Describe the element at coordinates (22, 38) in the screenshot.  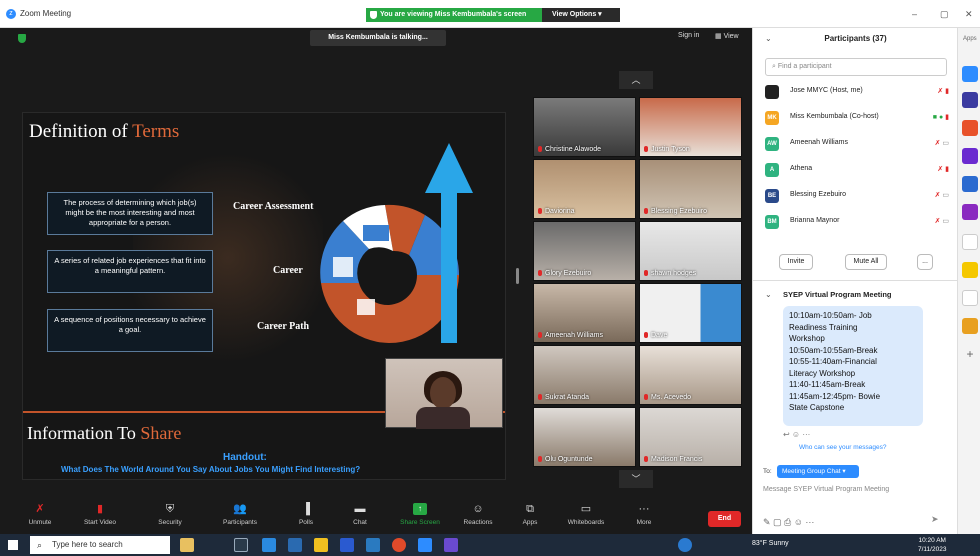
I see `encryption-shield-icon` at that location.